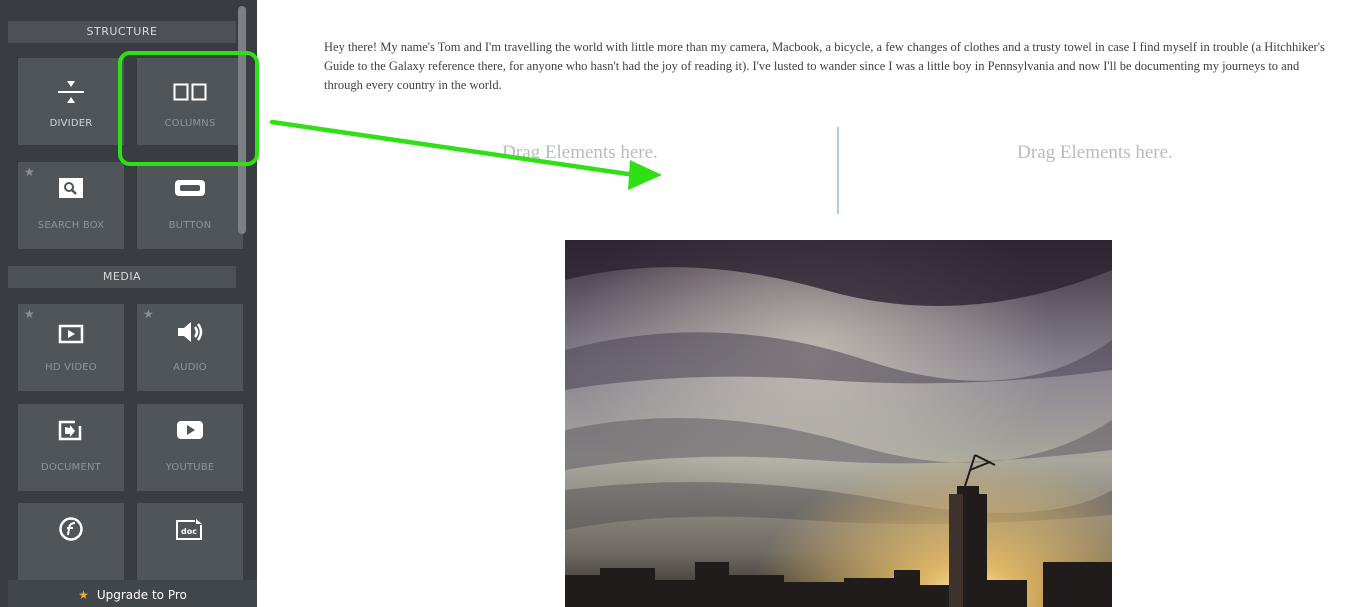 The width and height of the screenshot is (1346, 607). Describe the element at coordinates (71, 188) in the screenshot. I see `search-box-icon` at that location.